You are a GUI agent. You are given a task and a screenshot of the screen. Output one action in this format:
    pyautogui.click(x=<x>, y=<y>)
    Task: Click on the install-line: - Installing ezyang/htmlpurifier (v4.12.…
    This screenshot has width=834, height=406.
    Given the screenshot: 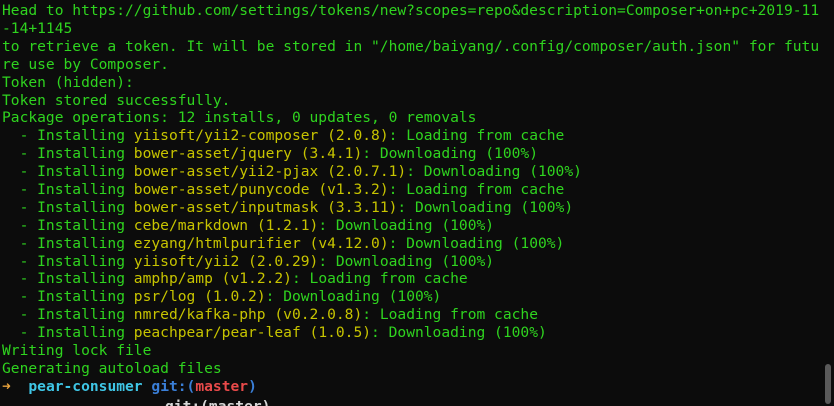 What is the action you would take?
    pyautogui.click(x=283, y=243)
    